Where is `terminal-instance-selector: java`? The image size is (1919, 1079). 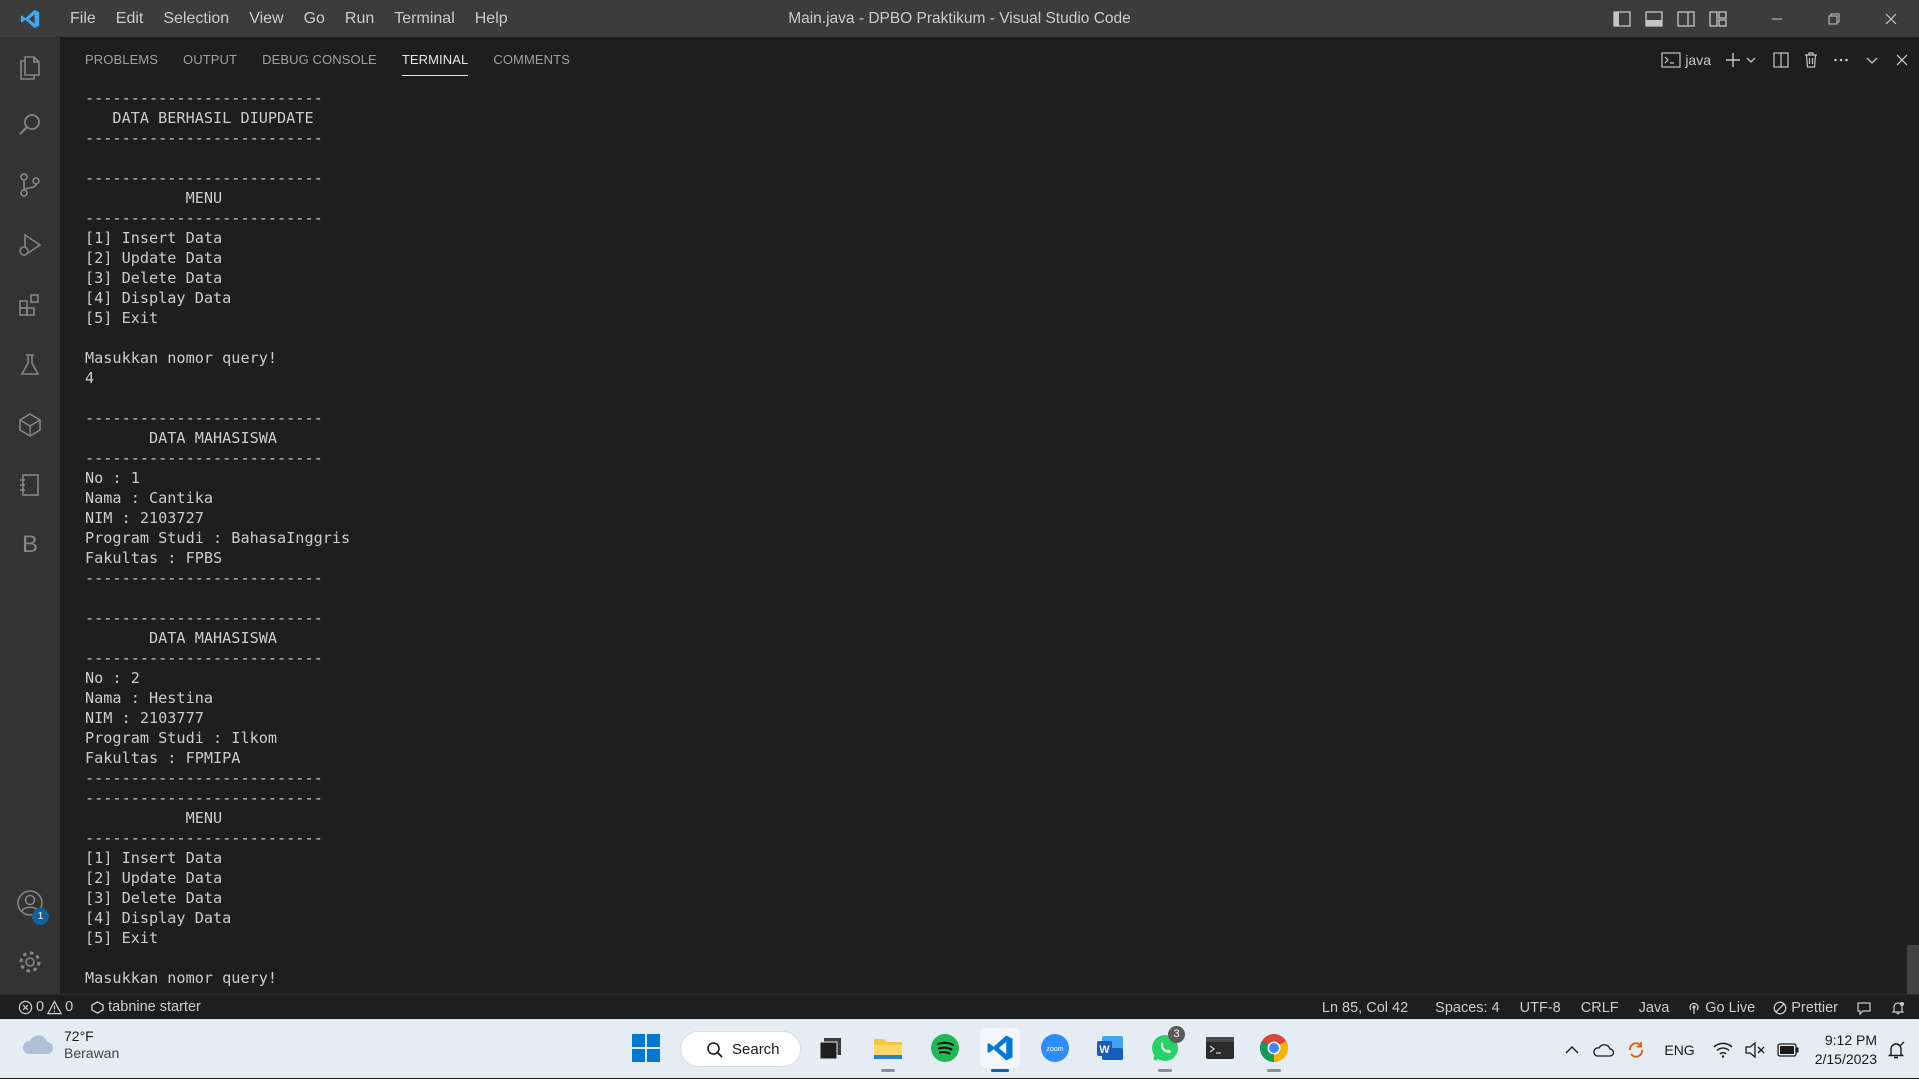
terminal-instance-selector: java is located at coordinates (1686, 59).